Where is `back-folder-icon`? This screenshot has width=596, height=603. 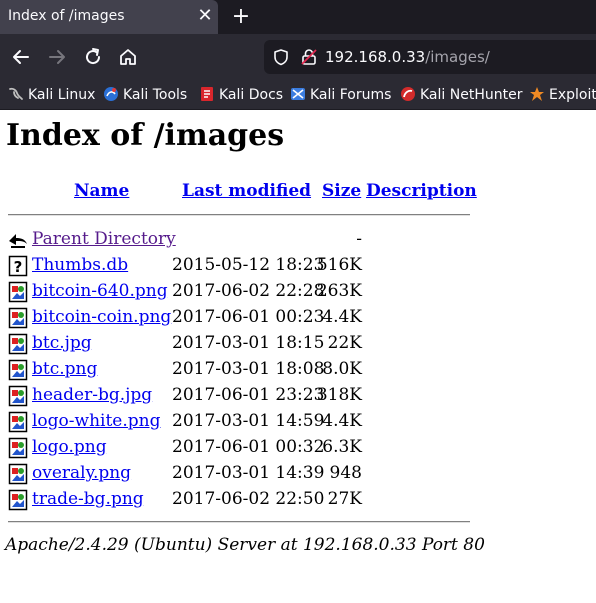 back-folder-icon is located at coordinates (18, 241).